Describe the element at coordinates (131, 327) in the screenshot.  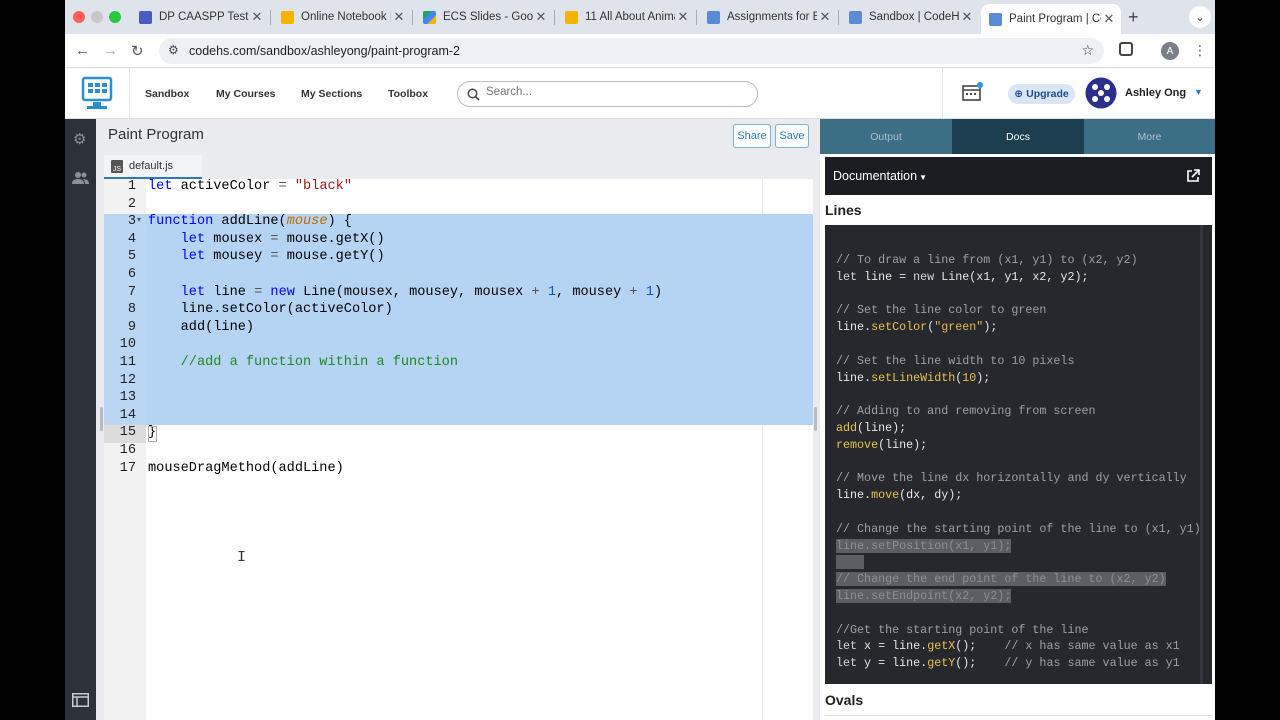
I see `line-number: 9` at that location.